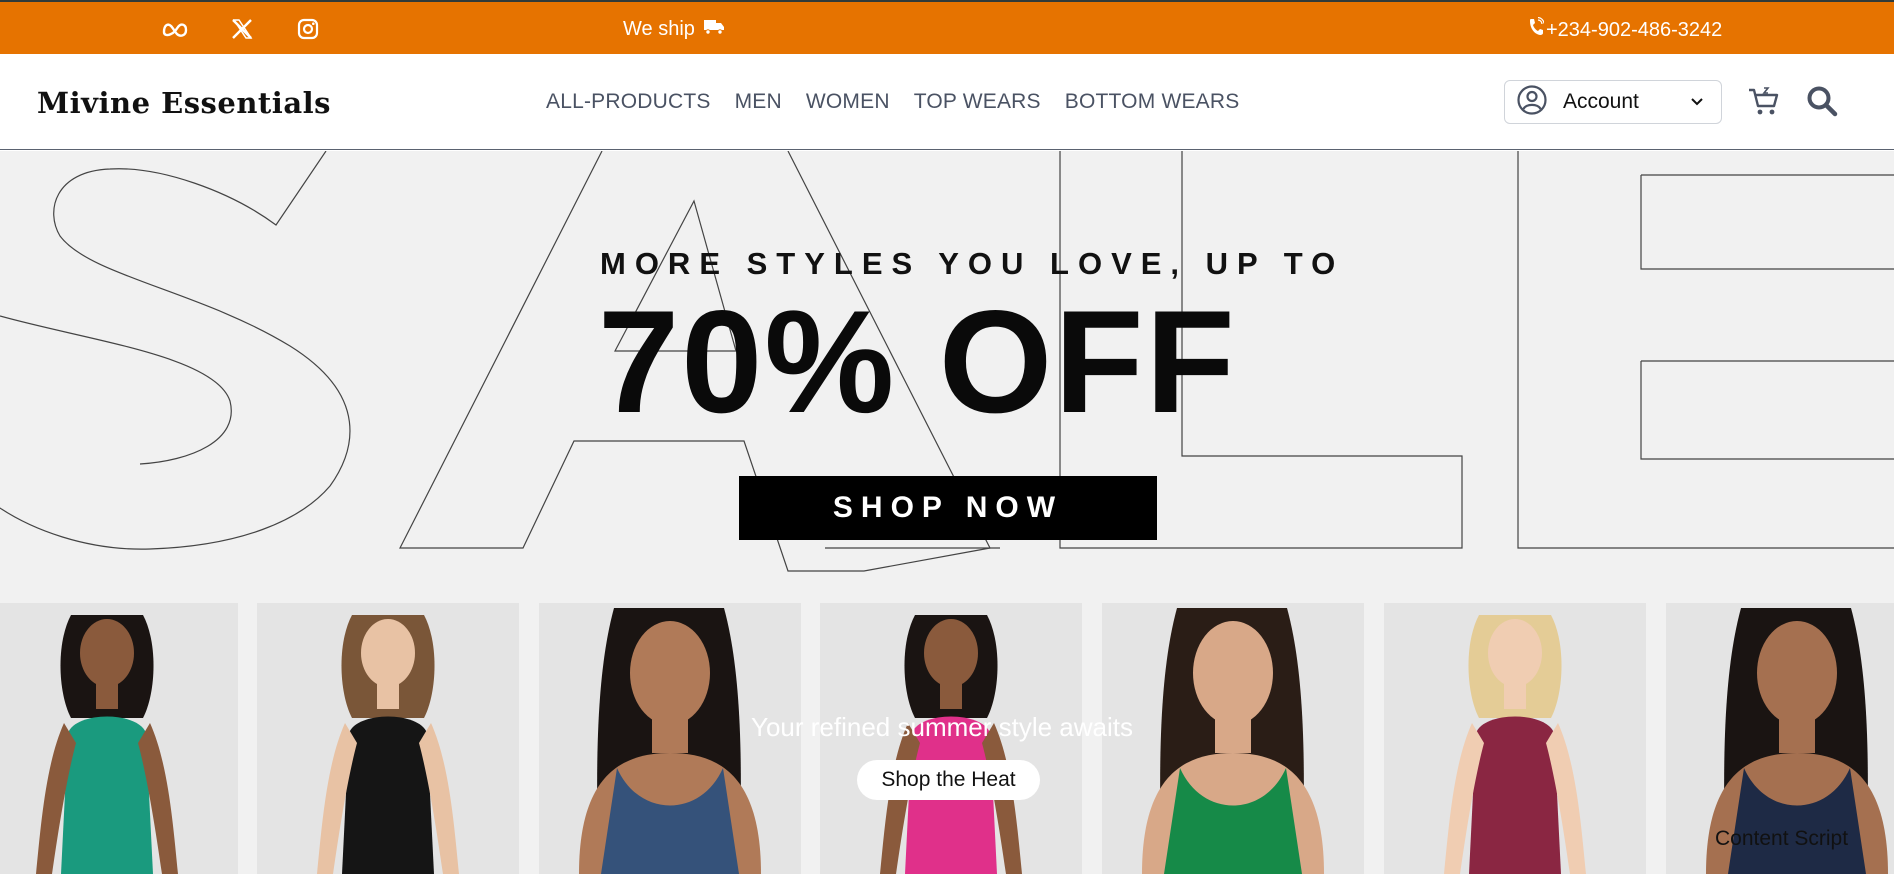 The image size is (1894, 874). Describe the element at coordinates (917, 361) in the screenshot. I see `hero-heading: 70% OFF` at that location.